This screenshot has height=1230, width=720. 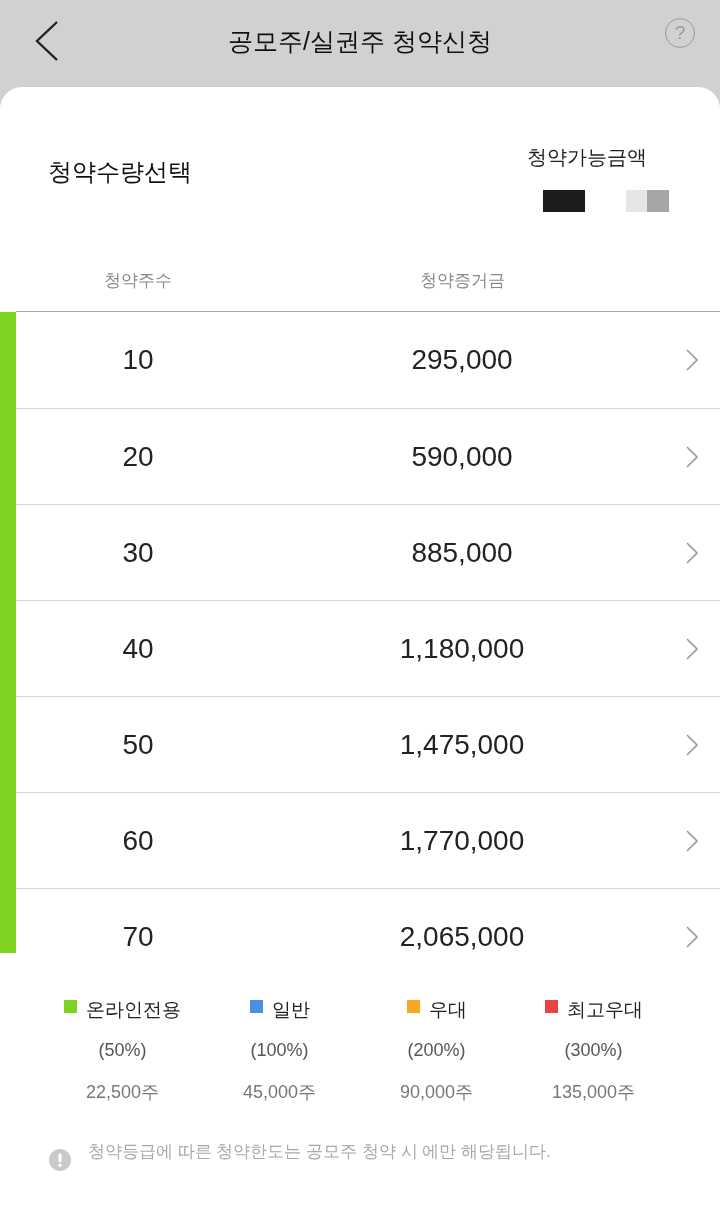 What do you see at coordinates (319, 1152) in the screenshot?
I see `notice-text: 청약등급에 따른 청약한도는 공모주 청약 시 에만 해당됩니다.` at bounding box center [319, 1152].